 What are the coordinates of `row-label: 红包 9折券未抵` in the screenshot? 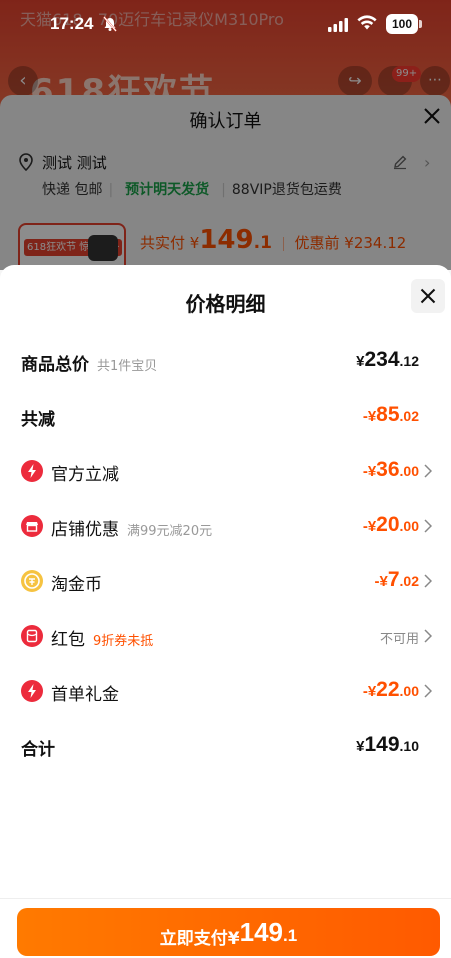 It's located at (102, 640).